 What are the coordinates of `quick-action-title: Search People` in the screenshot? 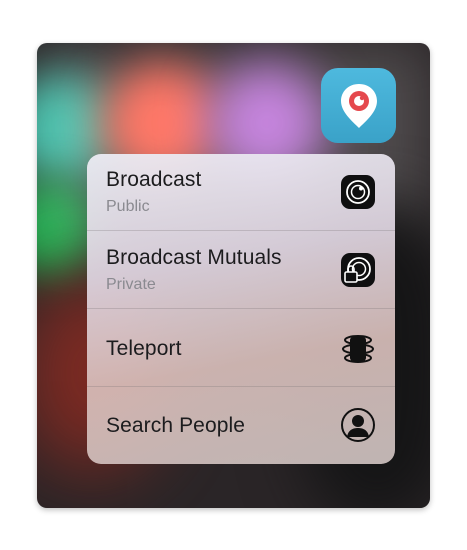 It's located at (176, 425).